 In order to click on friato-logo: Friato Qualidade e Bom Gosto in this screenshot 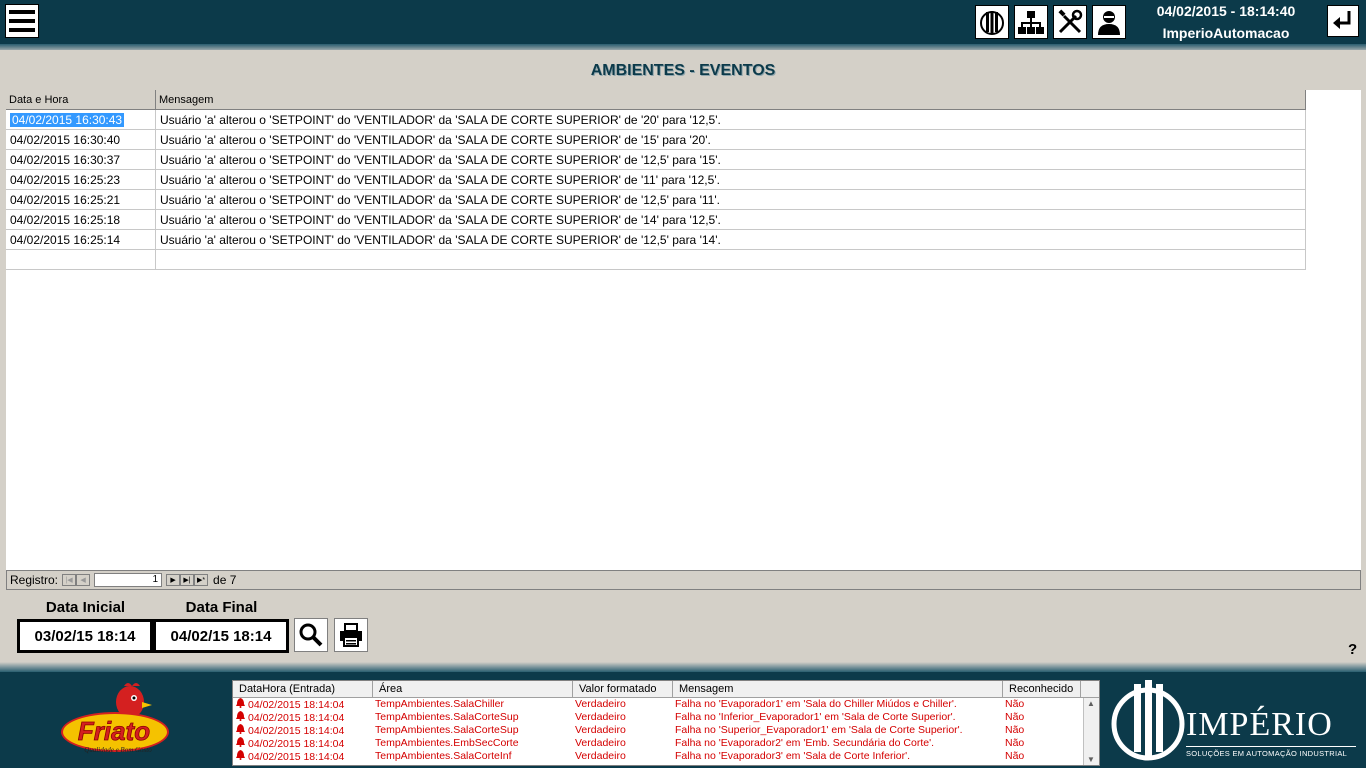, I will do `click(115, 718)`.